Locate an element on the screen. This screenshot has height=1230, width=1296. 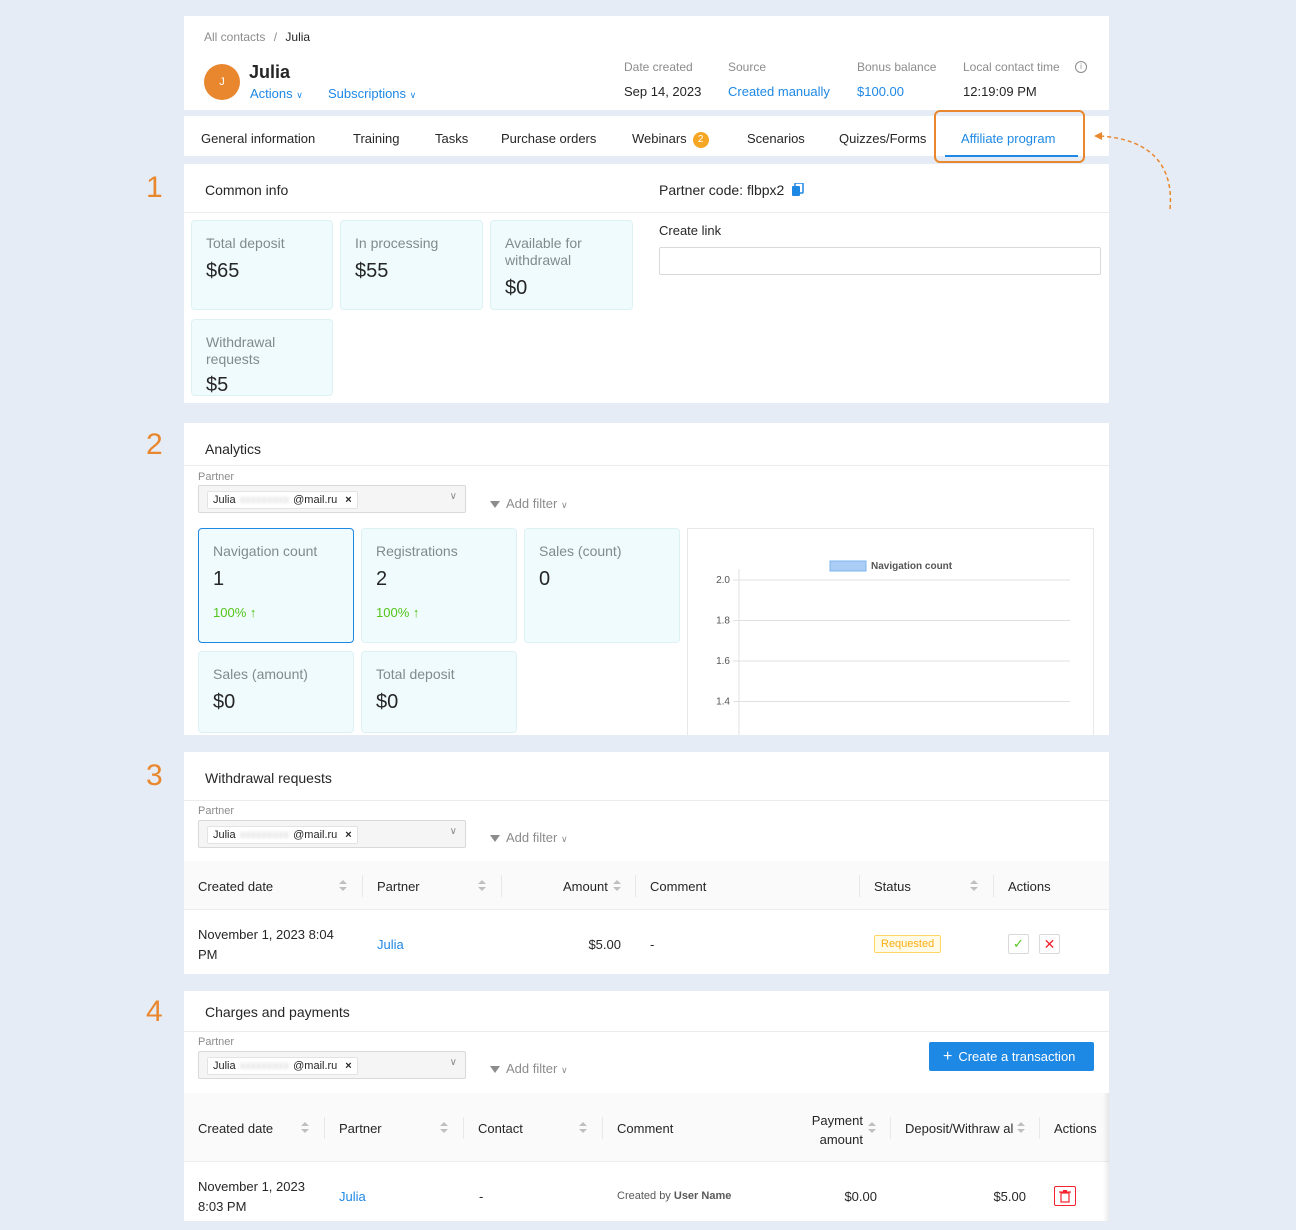
row-deposit: $5.00 is located at coordinates (1009, 1196).